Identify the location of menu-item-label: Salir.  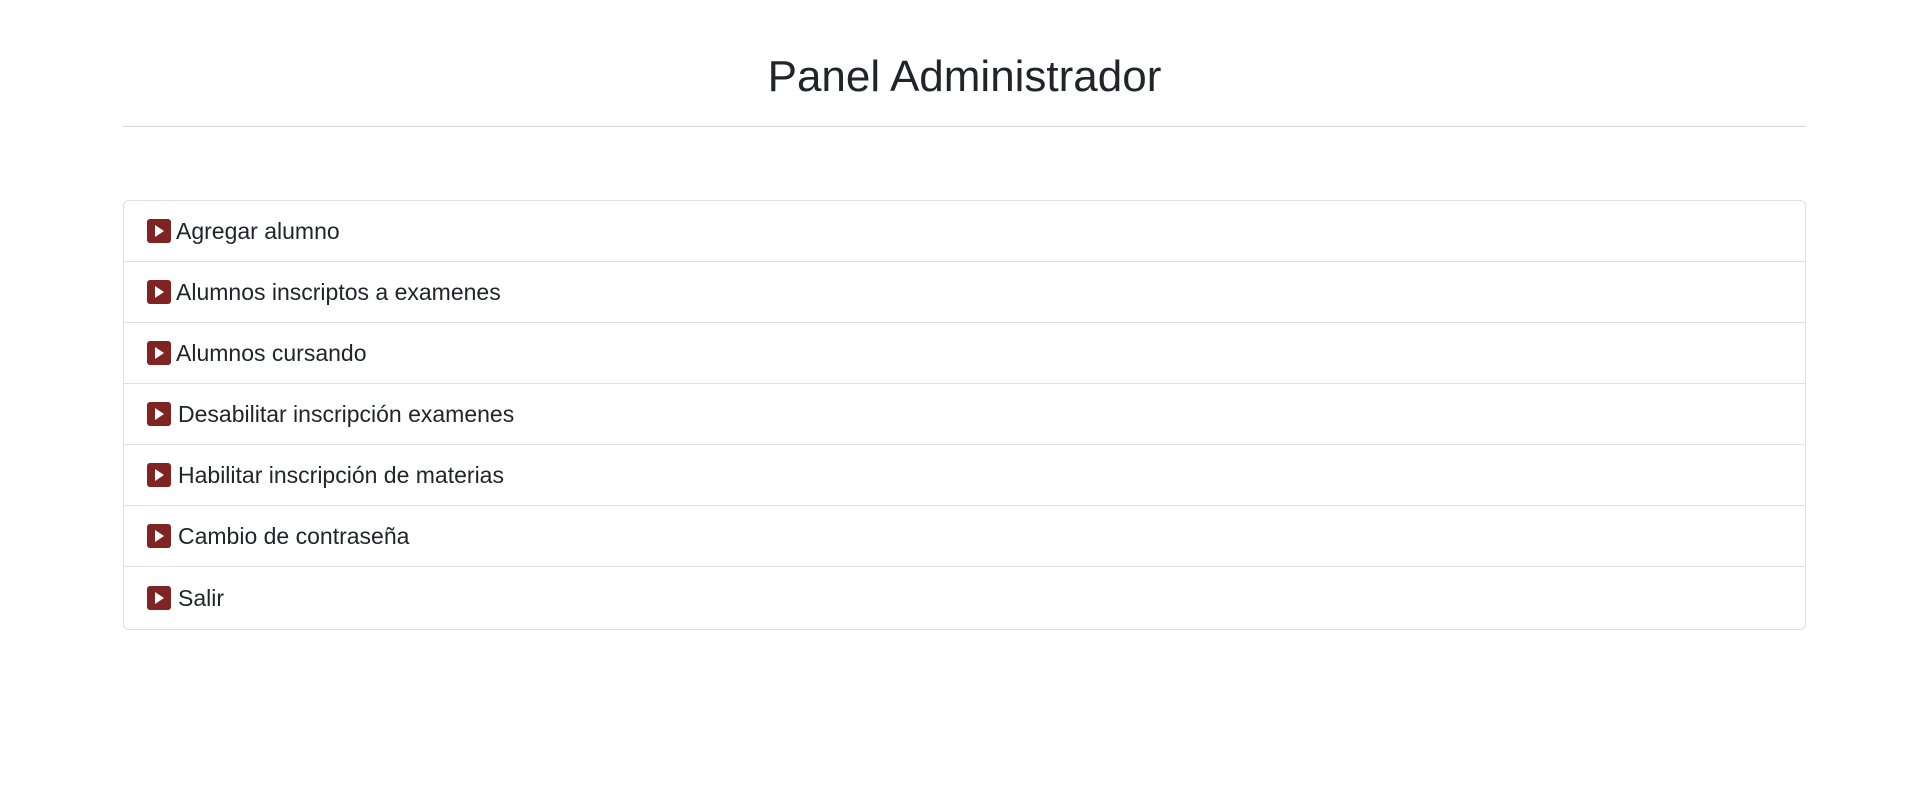
(201, 597).